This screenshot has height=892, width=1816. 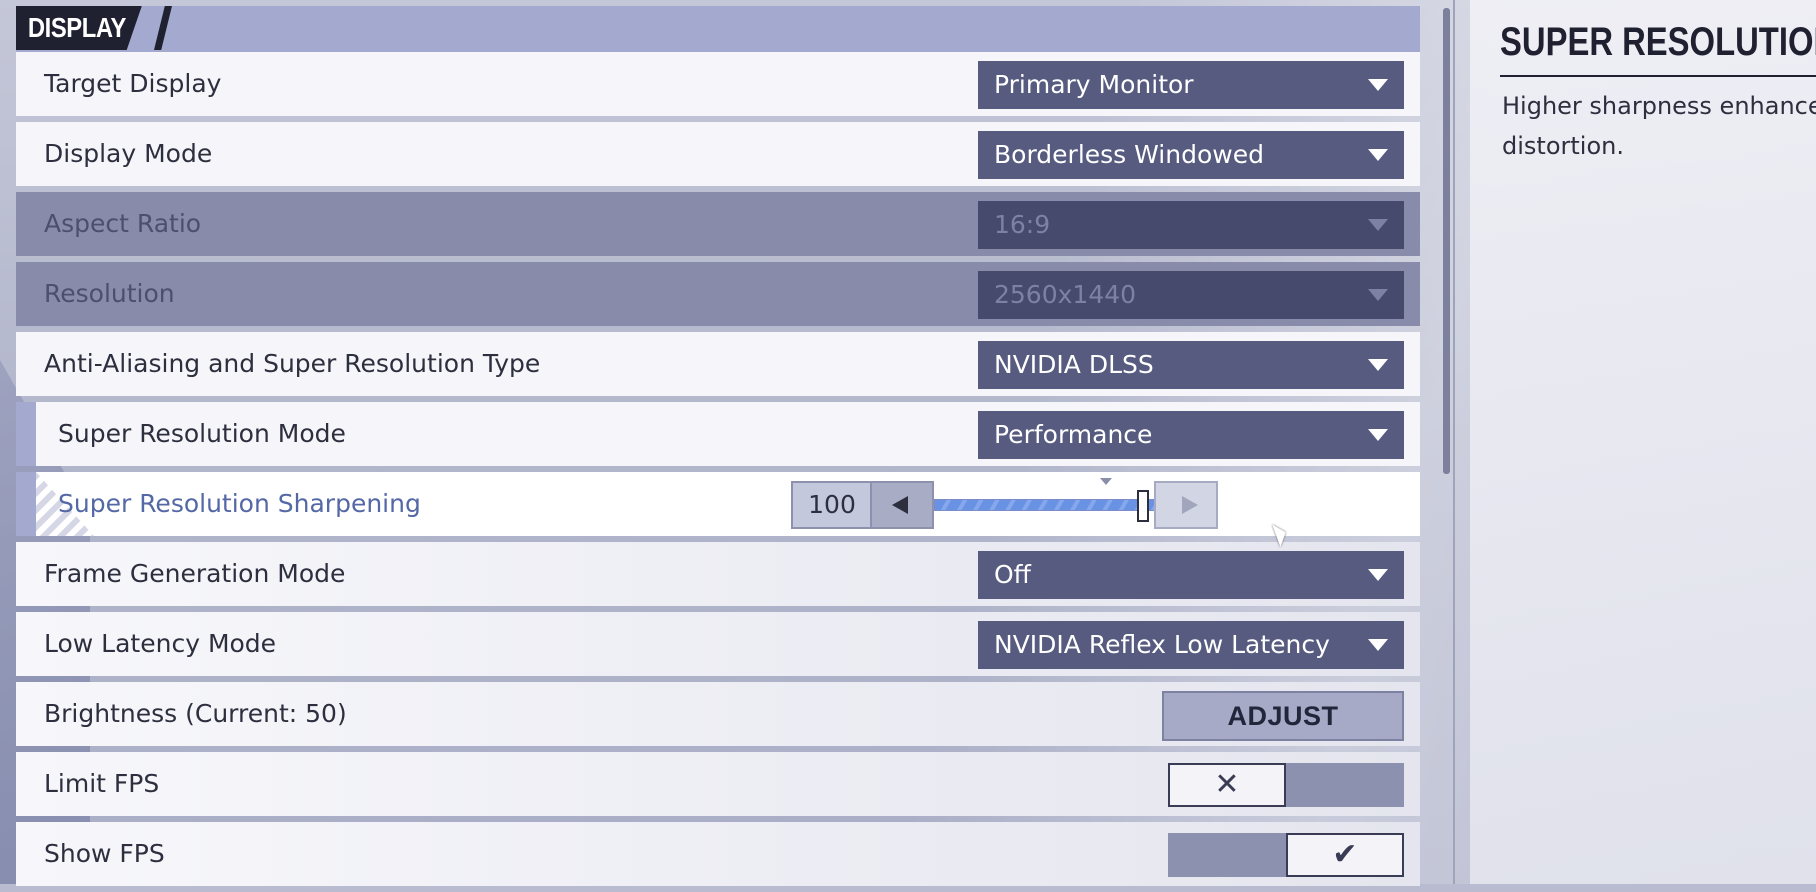 What do you see at coordinates (1283, 716) in the screenshot?
I see `brightness-adjust-button: ADJUST` at bounding box center [1283, 716].